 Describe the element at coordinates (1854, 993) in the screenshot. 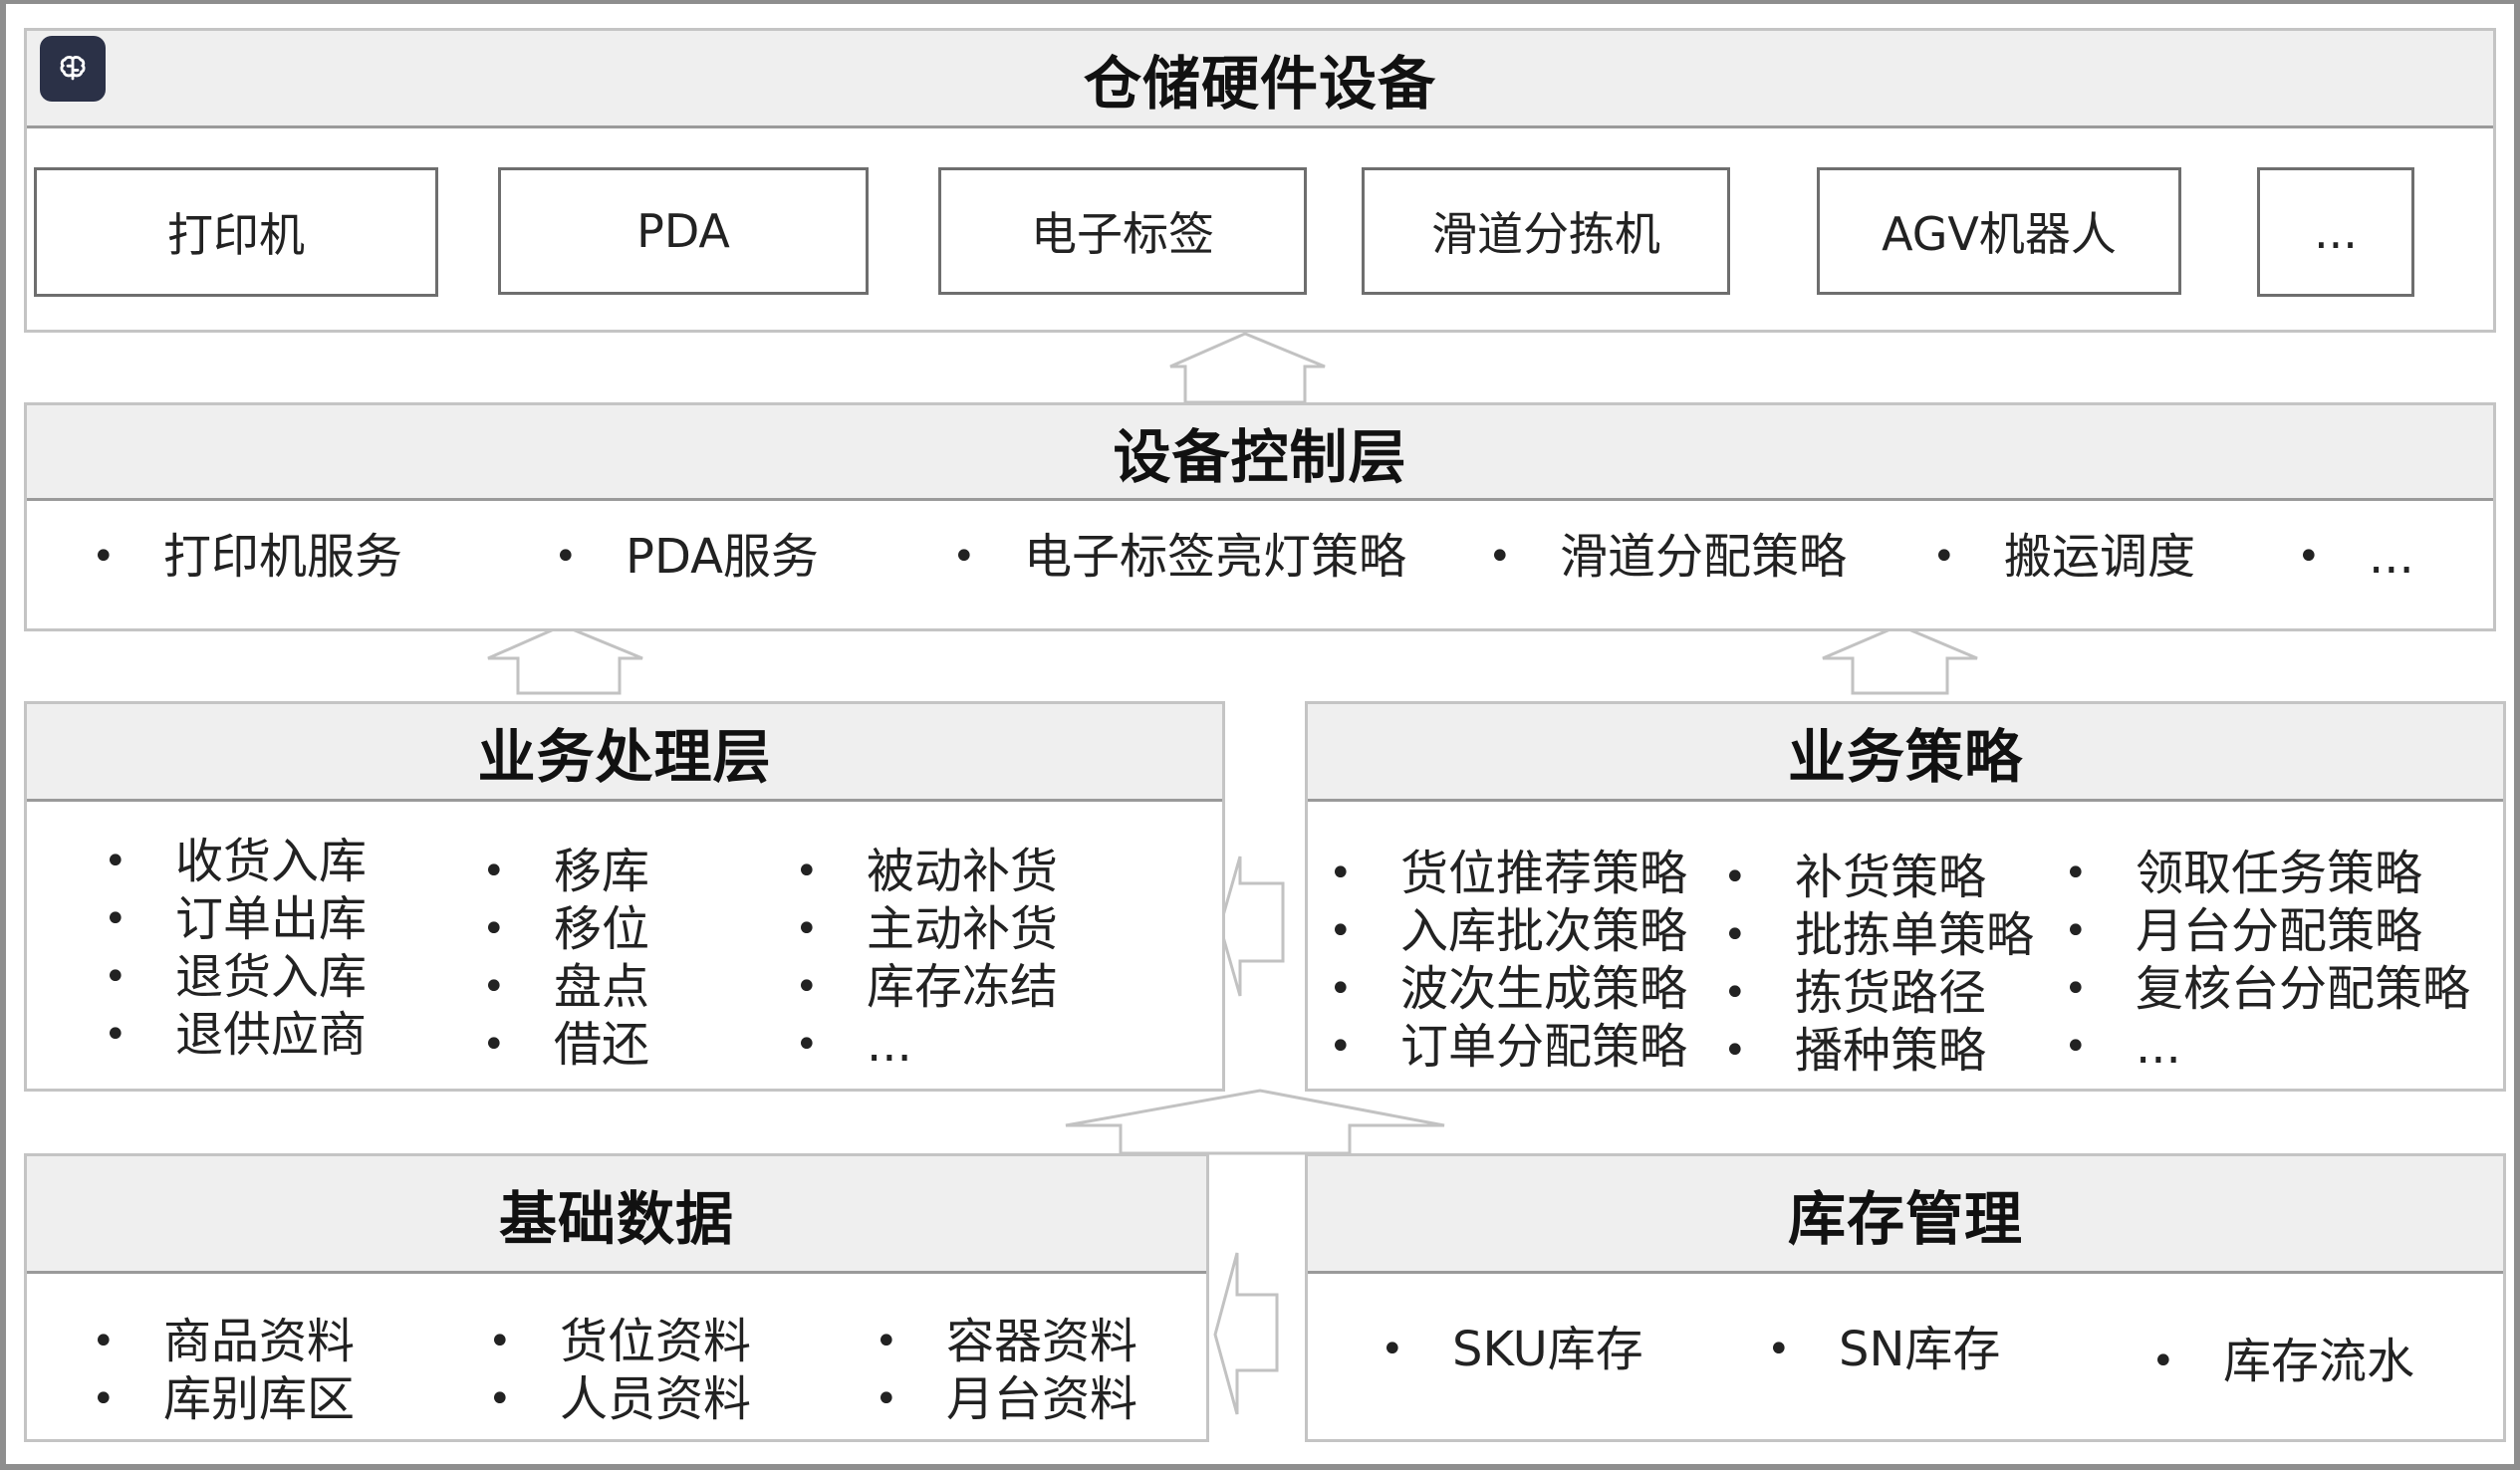

I see `strategy-item: 拣货路径` at that location.